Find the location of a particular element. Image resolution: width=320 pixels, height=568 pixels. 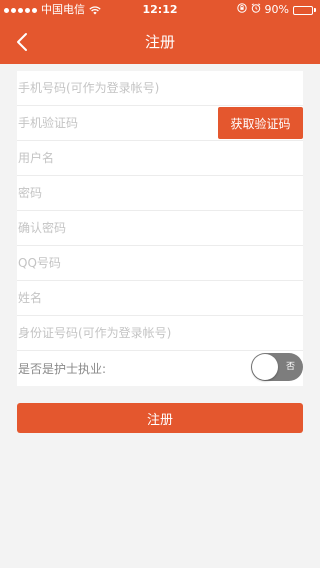

qq-input is located at coordinates (160, 263).